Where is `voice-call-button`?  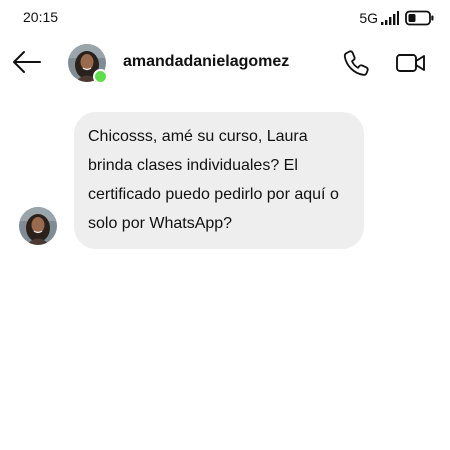
voice-call-button is located at coordinates (356, 63).